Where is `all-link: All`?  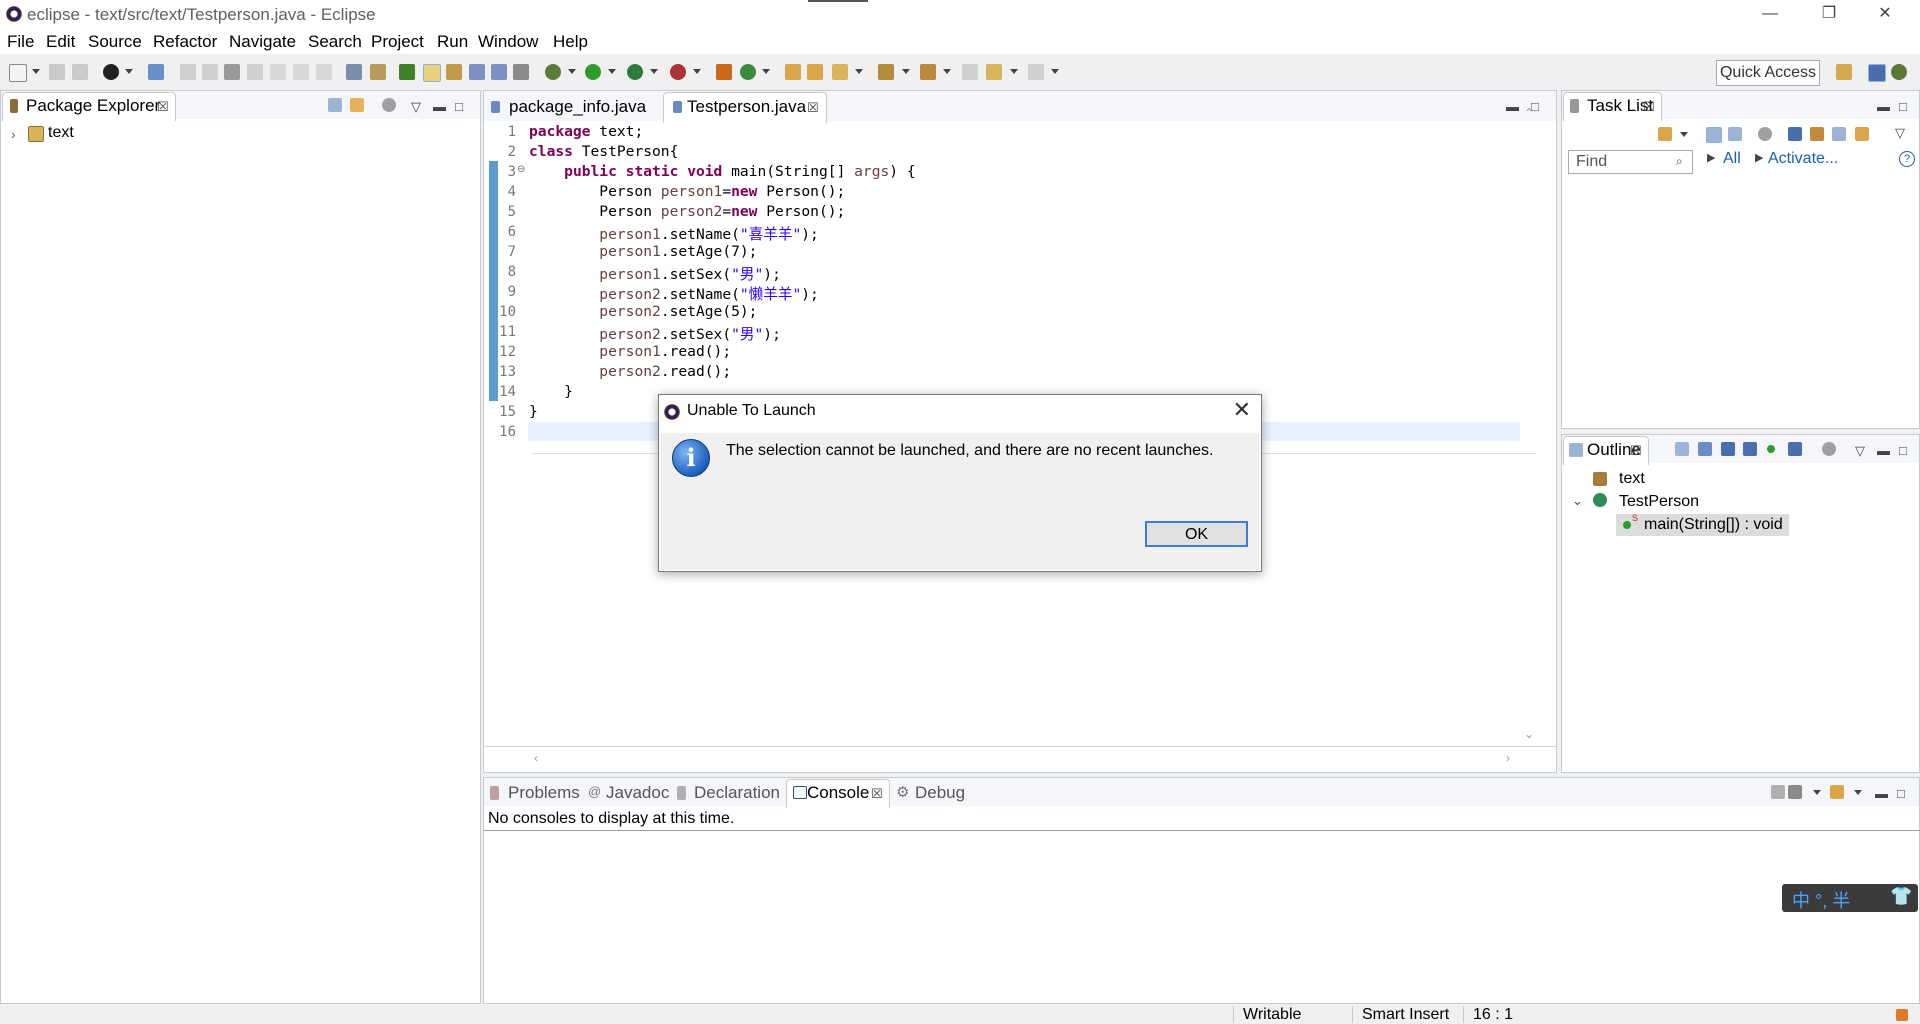
all-link: All is located at coordinates (1732, 159).